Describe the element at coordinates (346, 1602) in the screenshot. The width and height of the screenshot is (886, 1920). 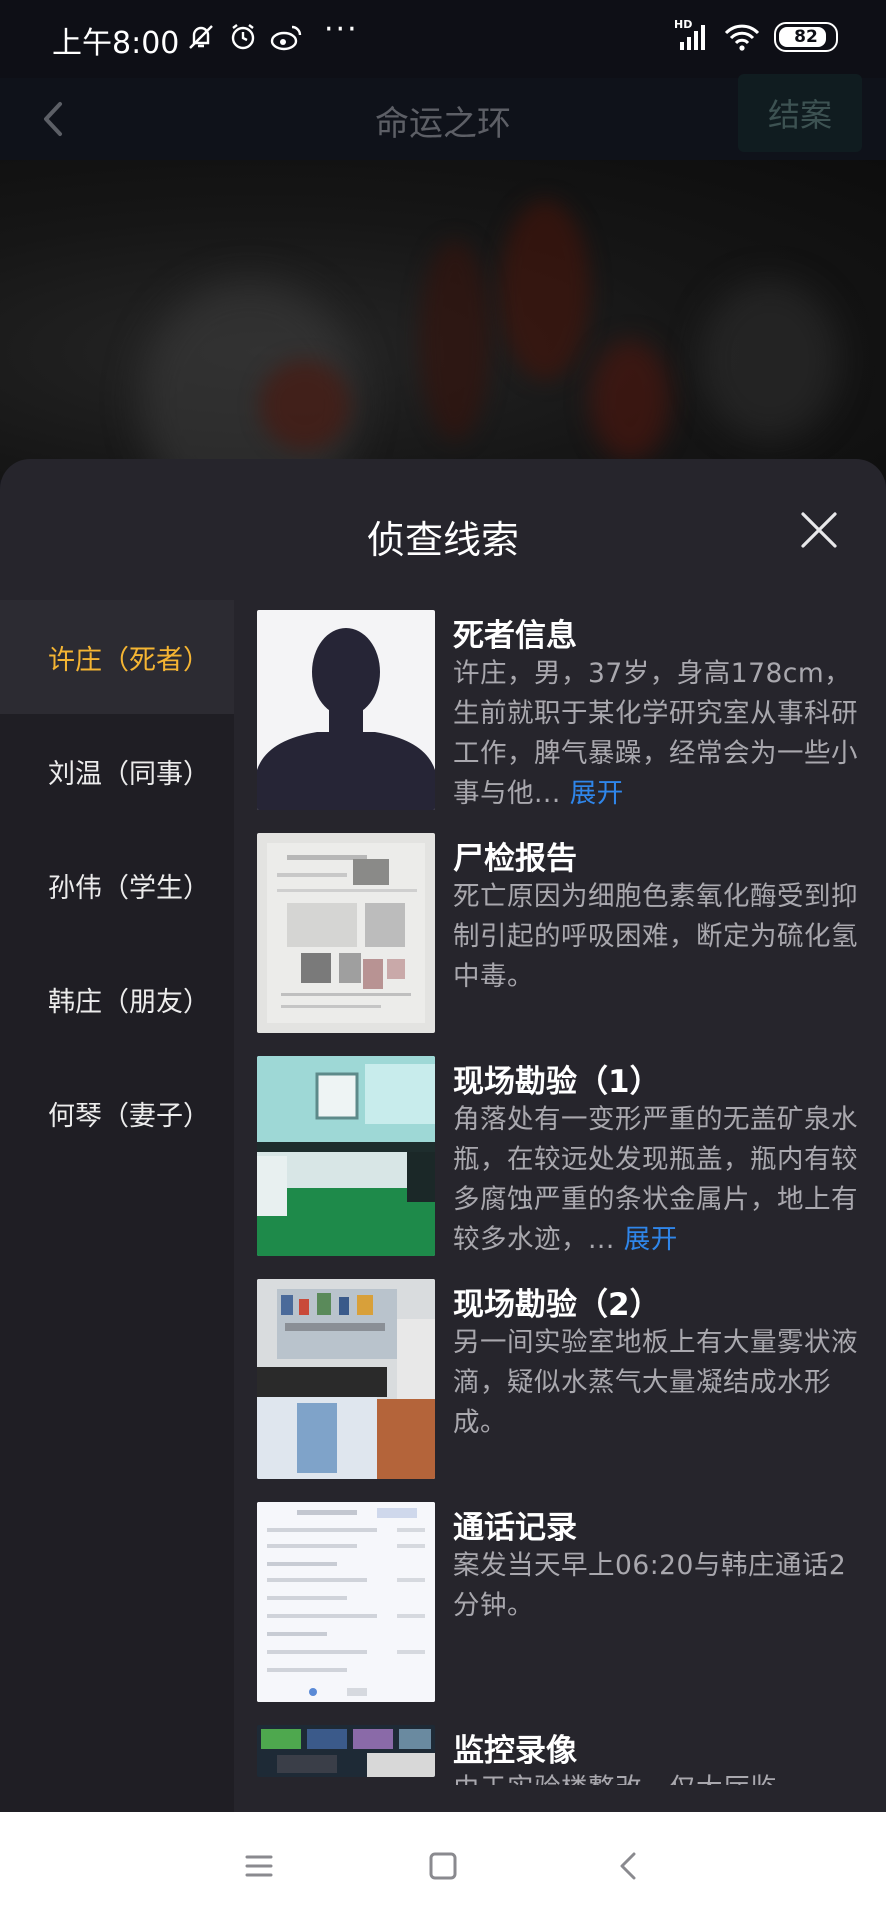
I see `call-record-screenshot-image` at that location.